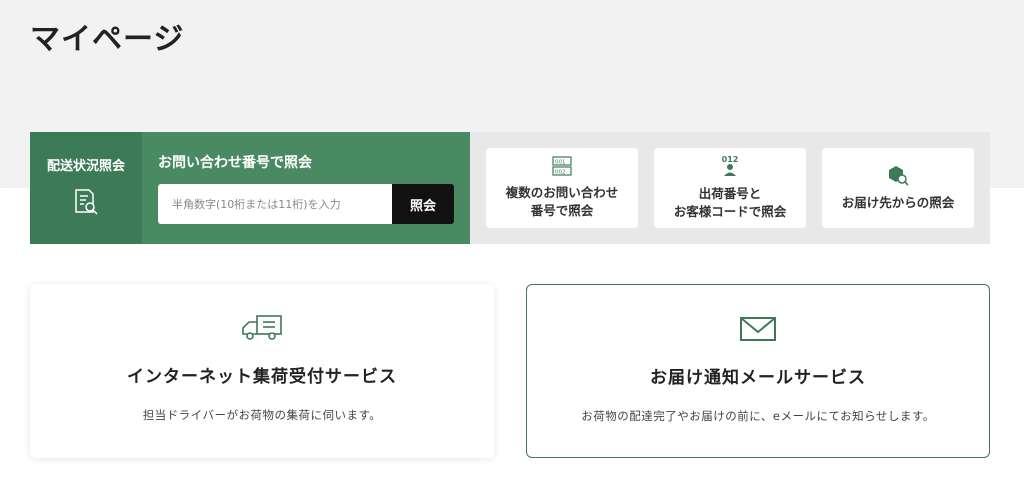  I want to click on customer-code-inquiry-button: 012 出荷番号と お客様コードで照会, so click(730, 188).